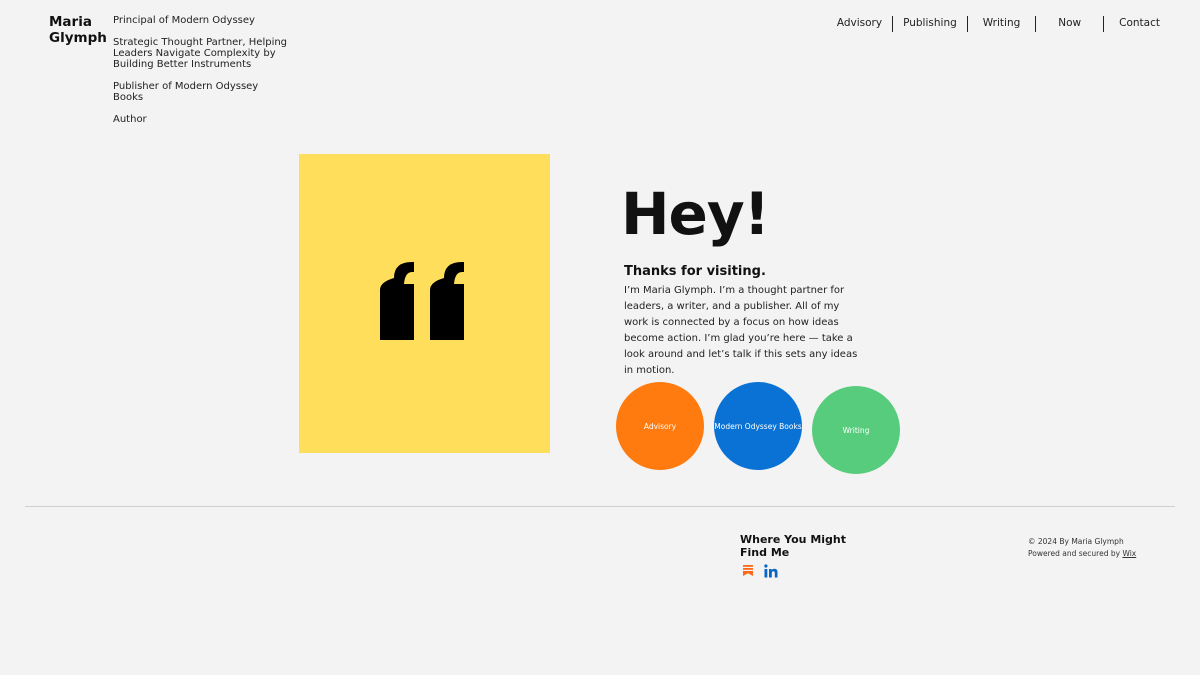 The width and height of the screenshot is (1200, 675). What do you see at coordinates (186, 92) in the screenshot?
I see `tagline-publisher: Publisher of Modern Odyssey Books` at bounding box center [186, 92].